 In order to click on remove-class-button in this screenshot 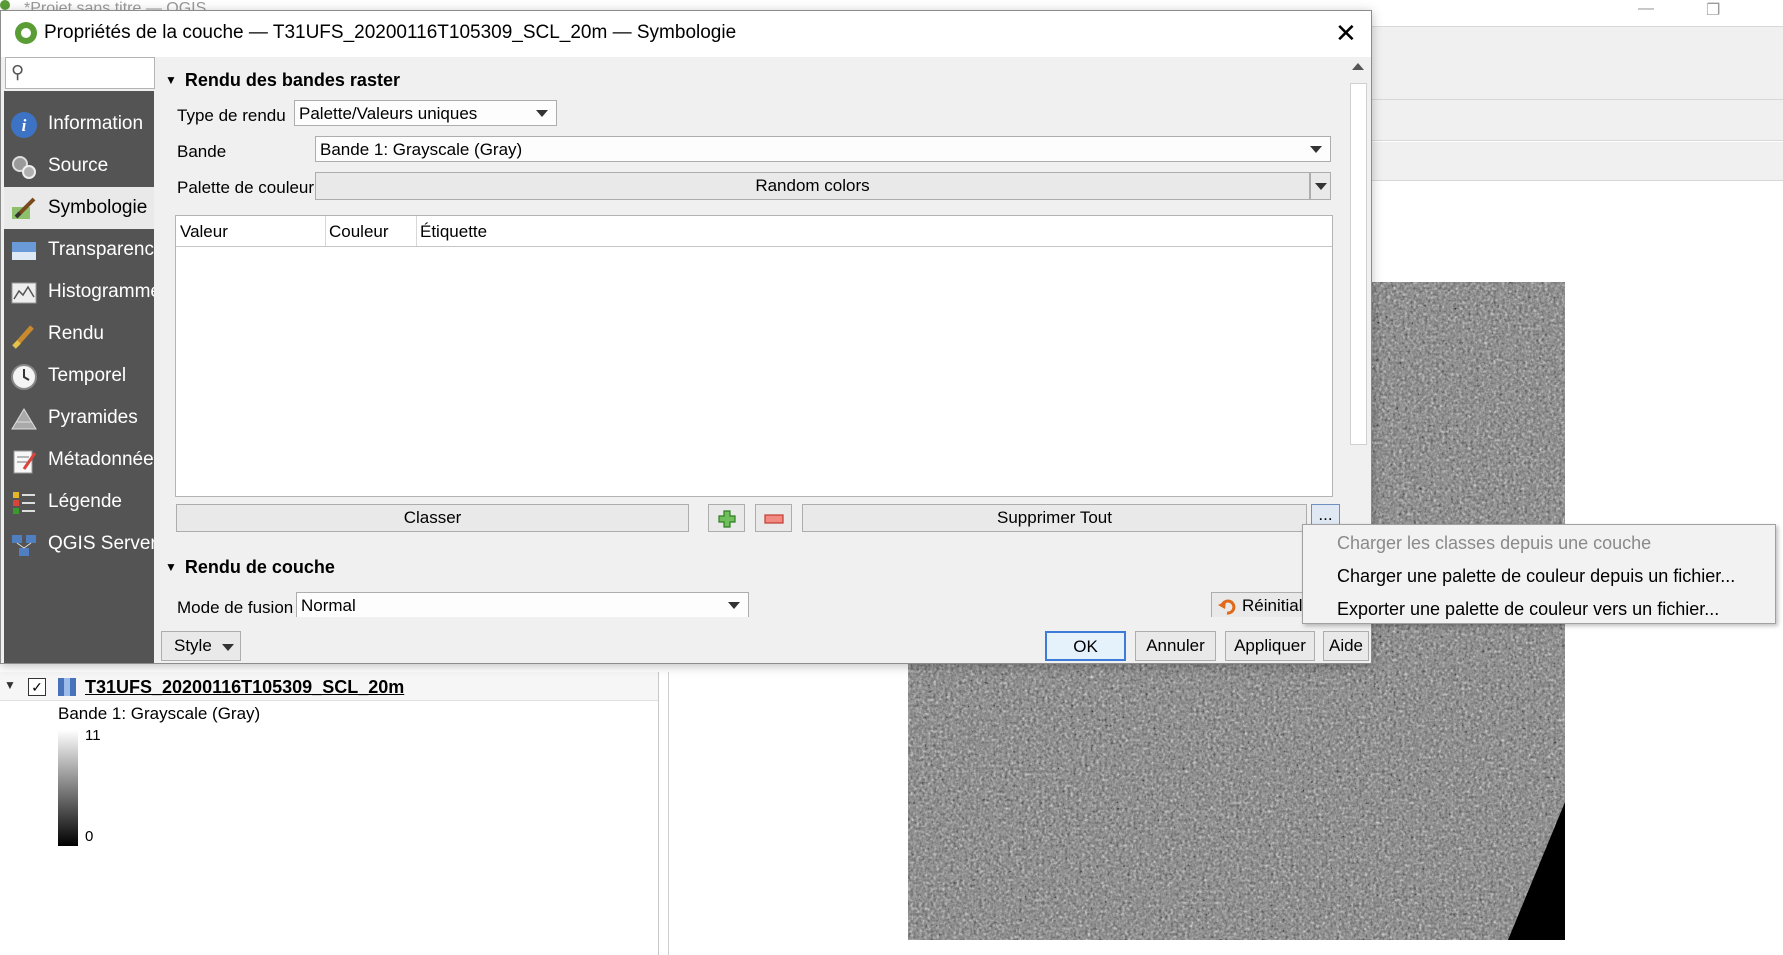, I will do `click(773, 518)`.